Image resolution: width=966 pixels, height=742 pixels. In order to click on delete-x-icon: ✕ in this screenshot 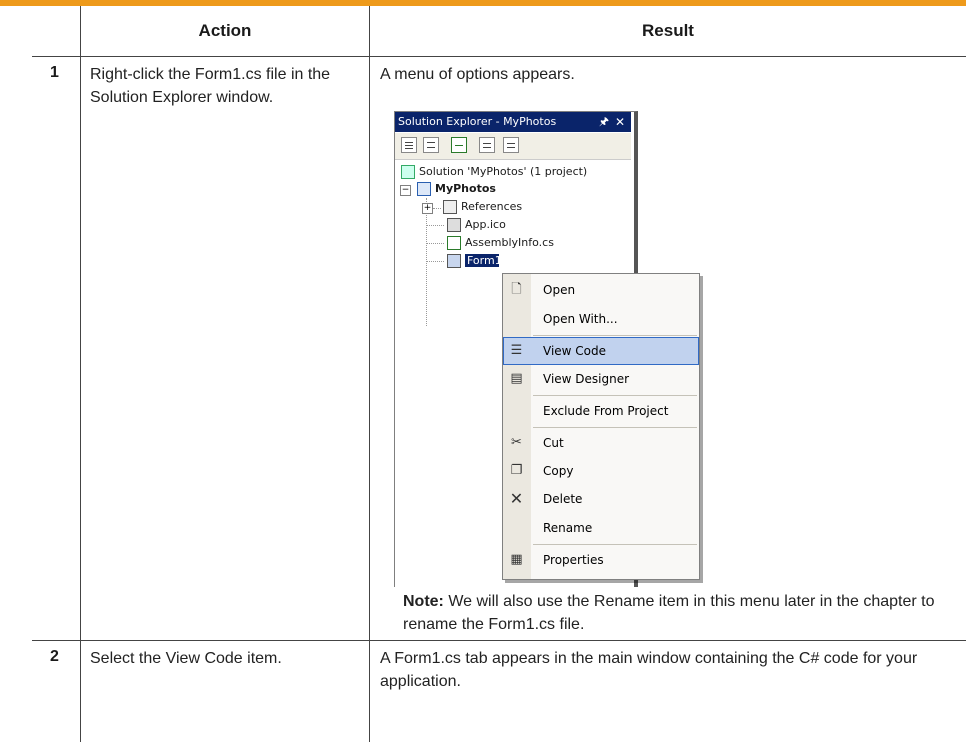, I will do `click(516, 498)`.